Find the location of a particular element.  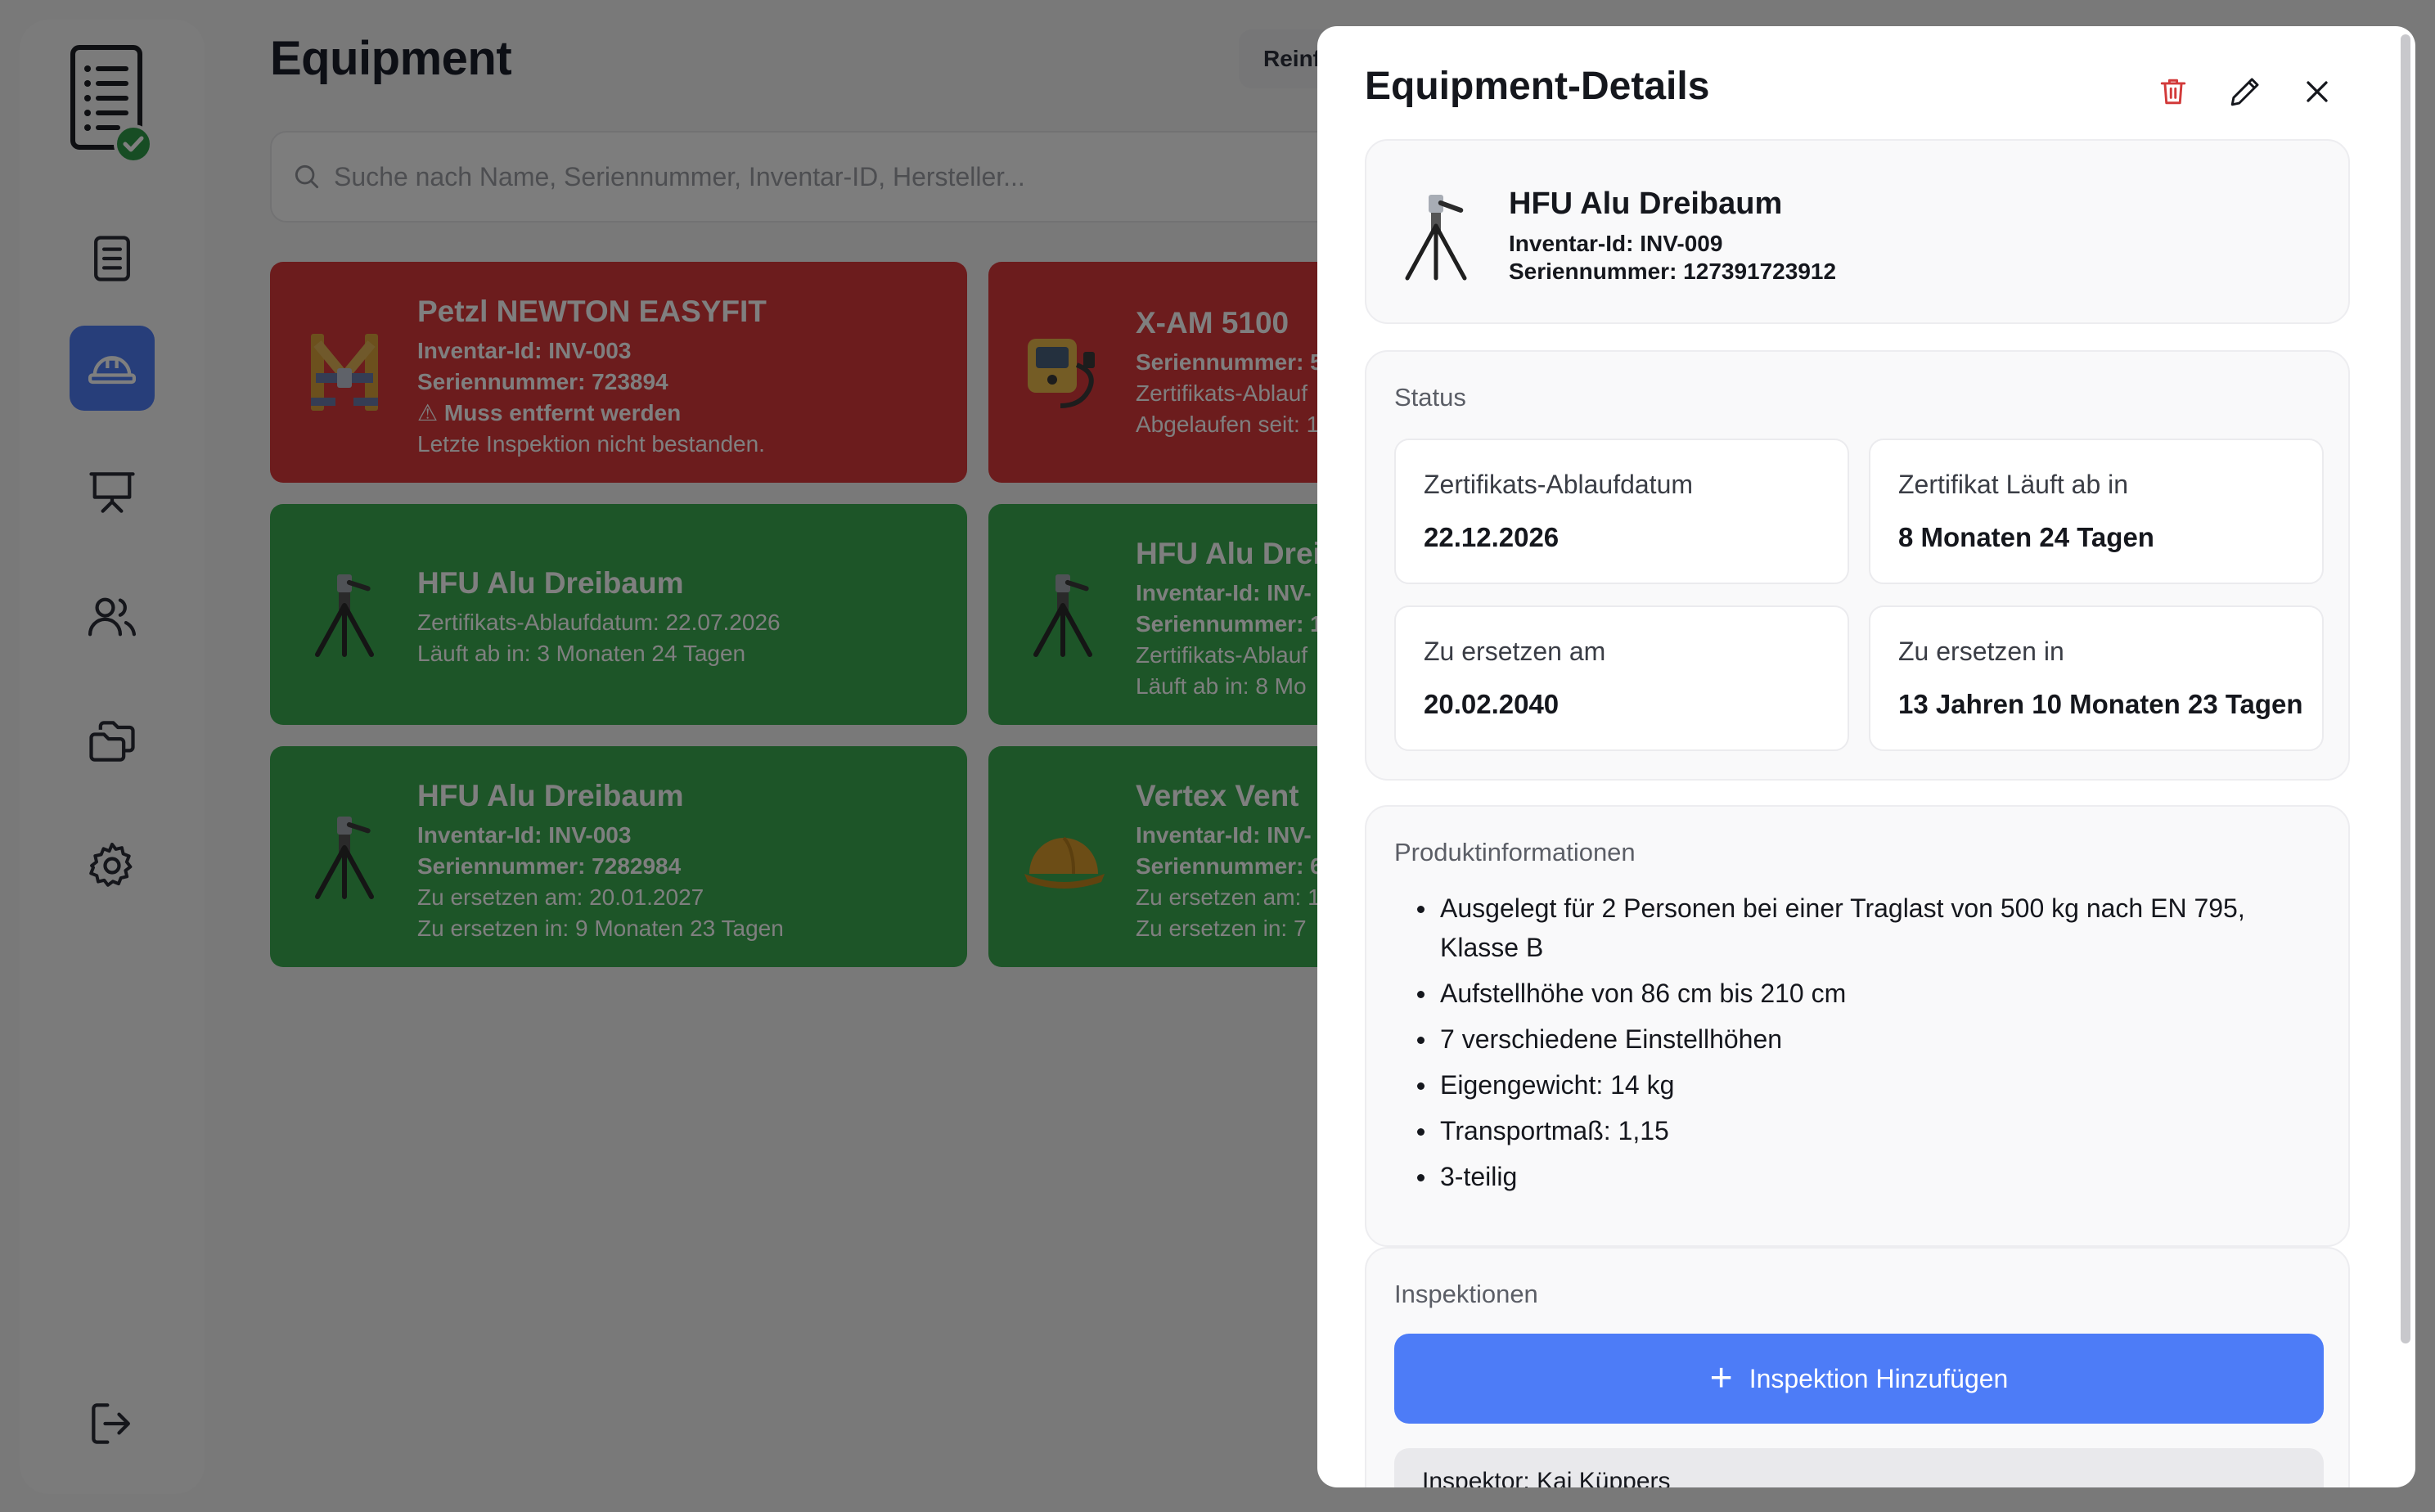

list-item: Aufstellhöhe von 86 cm bis 210 cm is located at coordinates (1870, 994).